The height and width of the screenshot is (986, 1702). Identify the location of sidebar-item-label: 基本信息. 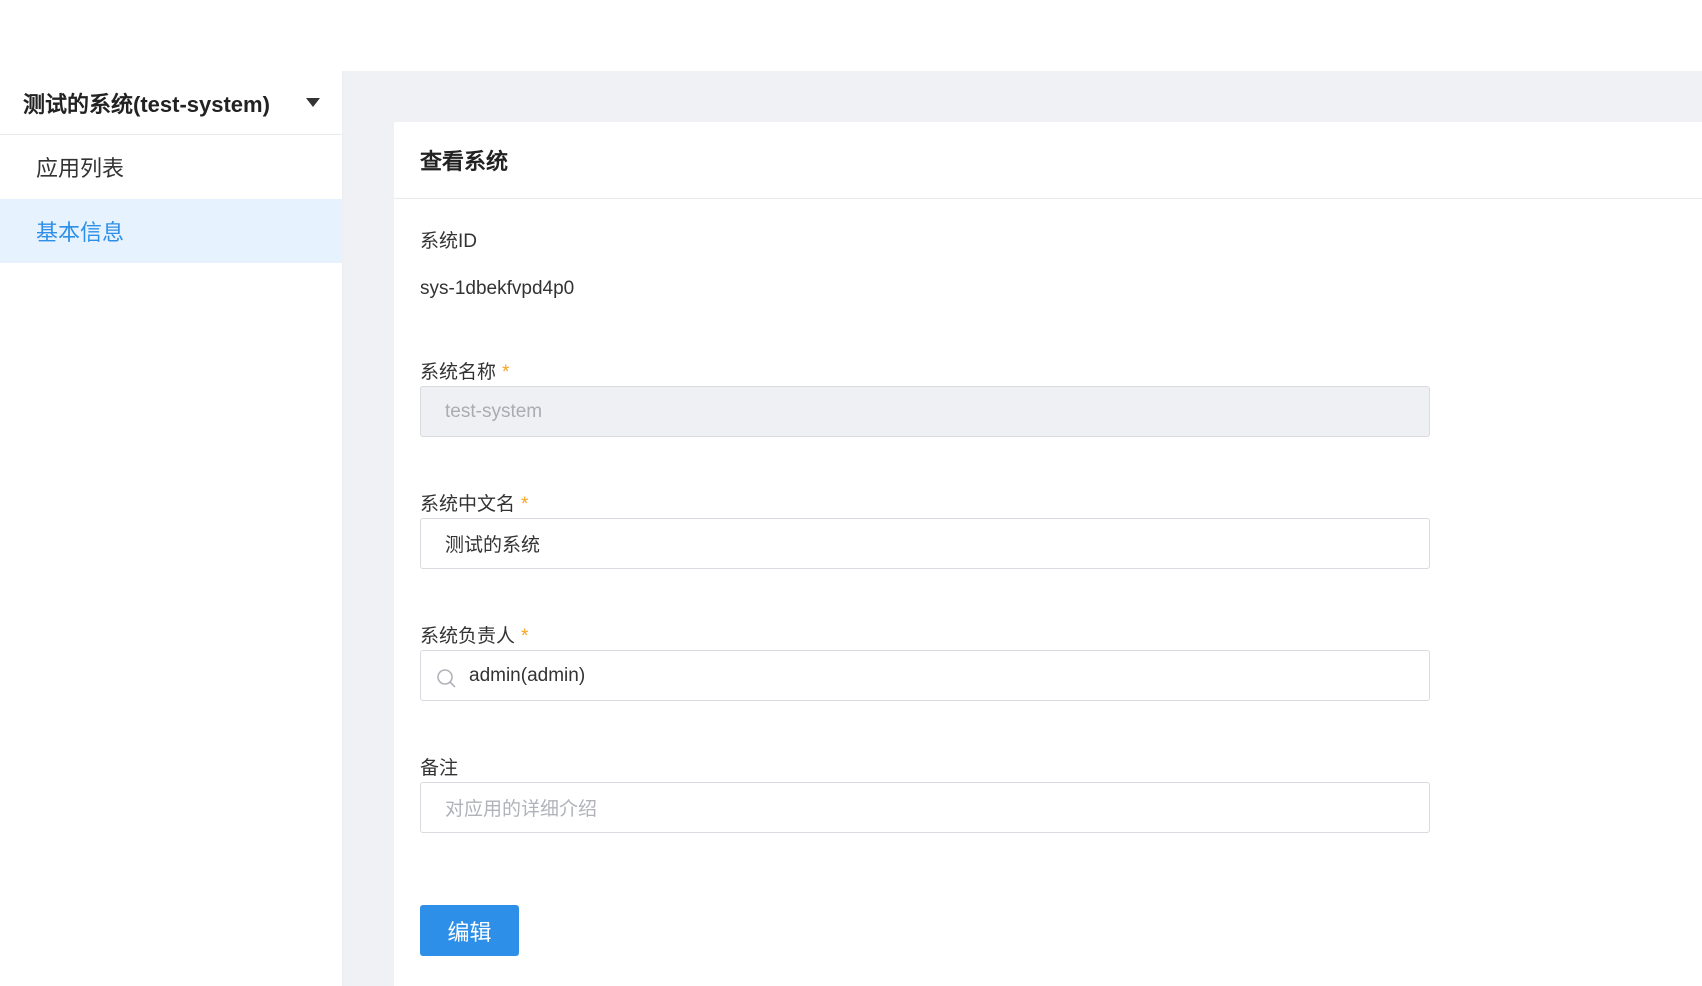
(80, 232).